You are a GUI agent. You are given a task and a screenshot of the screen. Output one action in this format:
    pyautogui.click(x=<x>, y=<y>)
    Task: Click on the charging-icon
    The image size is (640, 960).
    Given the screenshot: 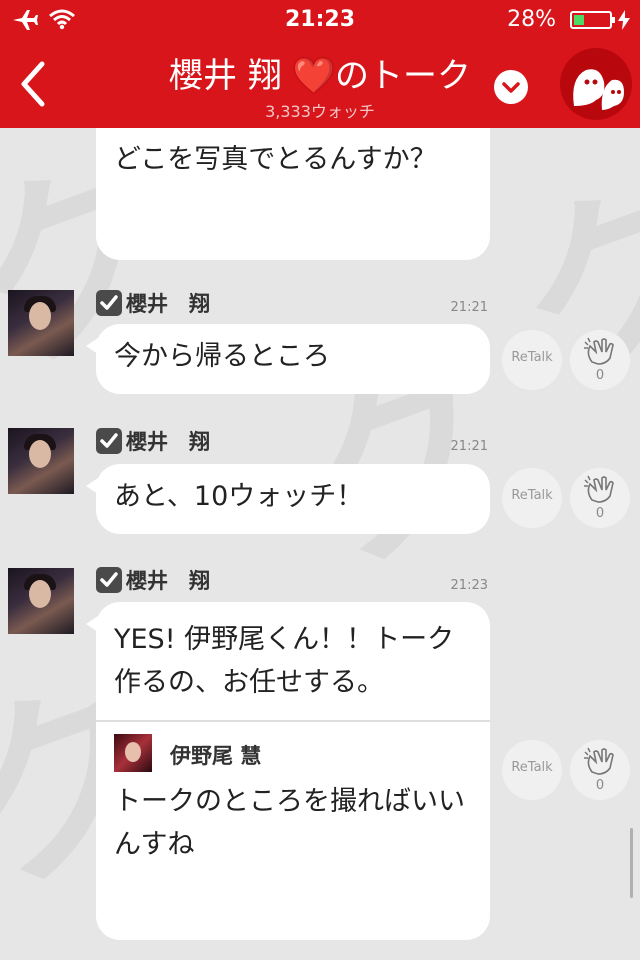 What is the action you would take?
    pyautogui.click(x=624, y=20)
    